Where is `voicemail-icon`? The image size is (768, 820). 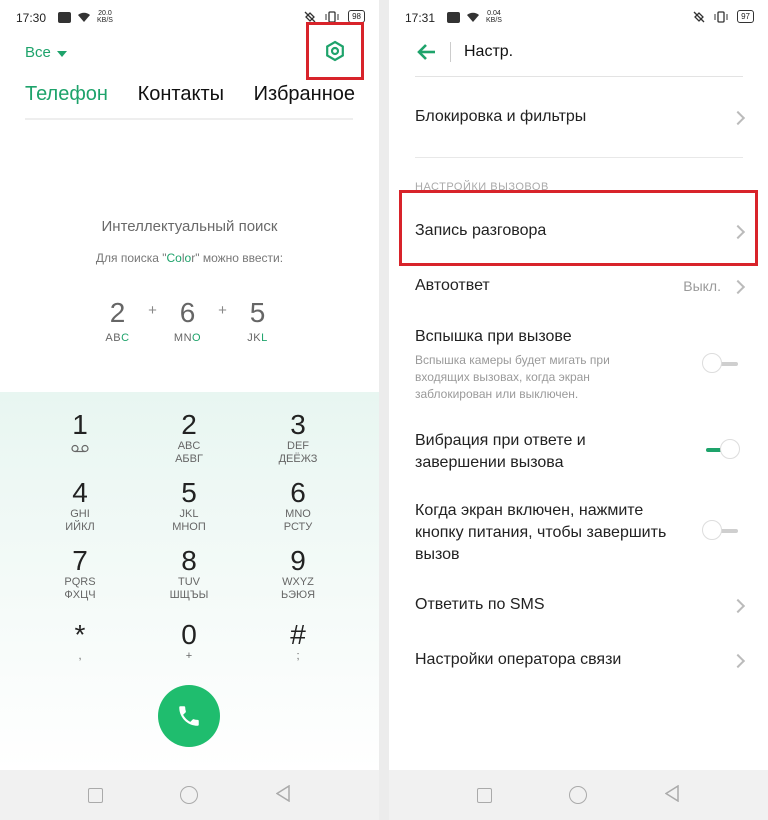 voicemail-icon is located at coordinates (80, 448).